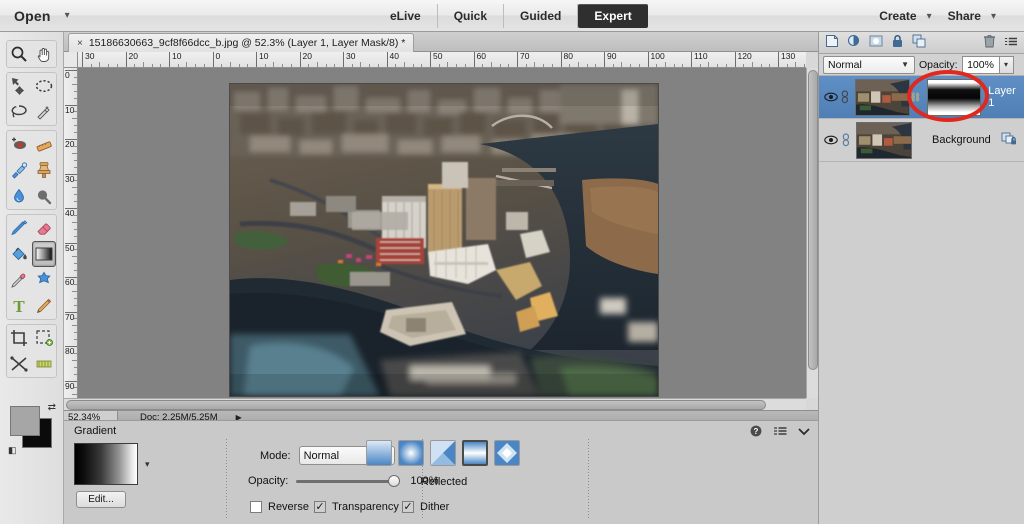 The width and height of the screenshot is (1024, 524). Describe the element at coordinates (964, 16) in the screenshot. I see `share-button: Share` at that location.